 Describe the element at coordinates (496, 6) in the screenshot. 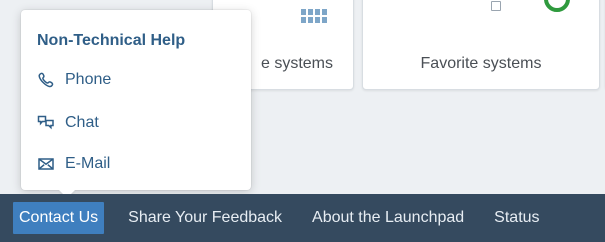

I see `document-icon` at that location.